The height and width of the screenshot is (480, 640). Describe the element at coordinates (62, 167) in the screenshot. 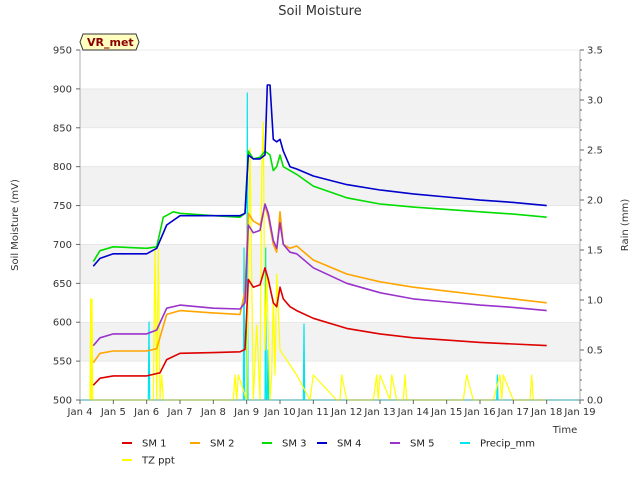

I see `y-tick-label: 800` at that location.